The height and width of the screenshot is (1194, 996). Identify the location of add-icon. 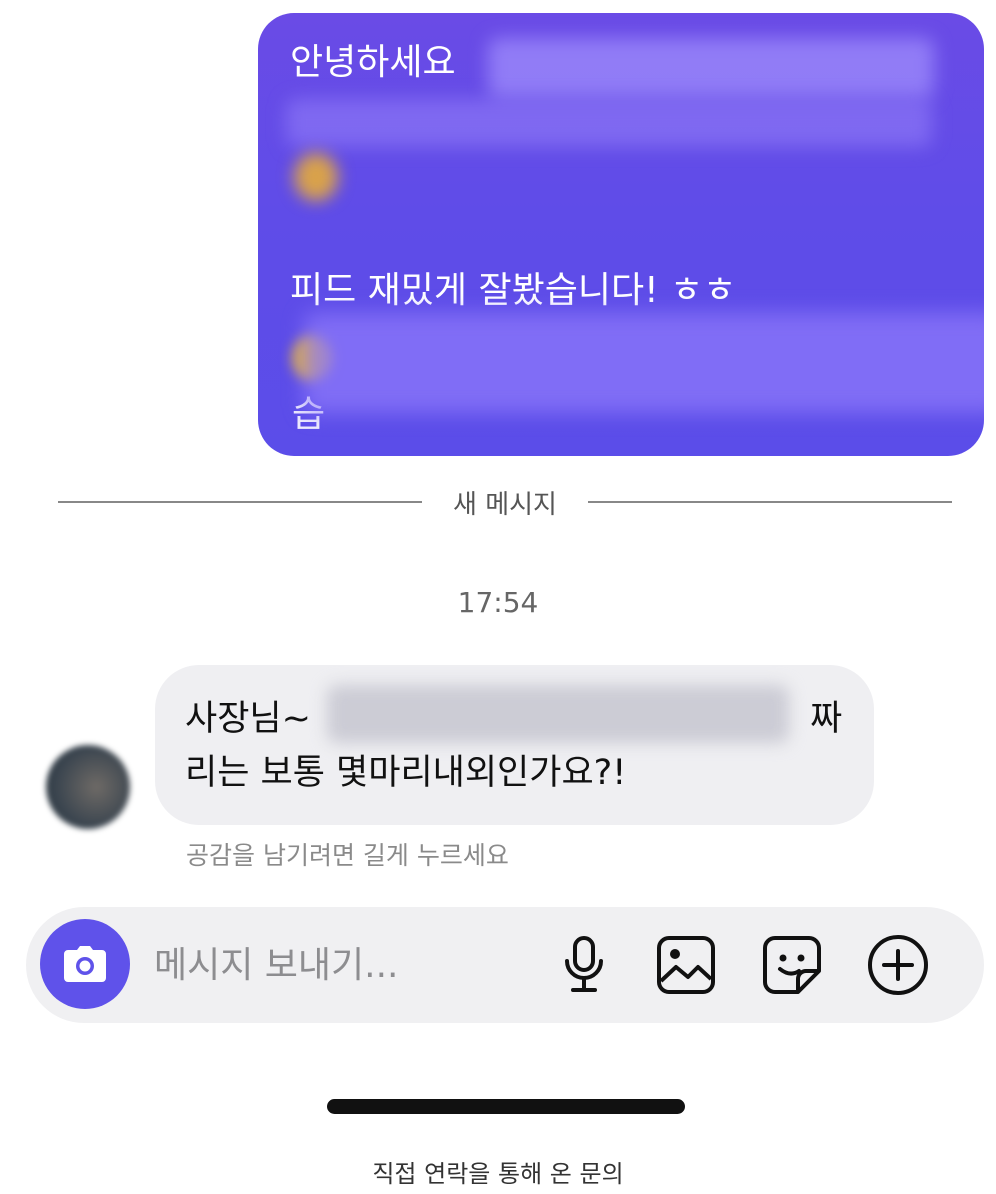
(898, 965).